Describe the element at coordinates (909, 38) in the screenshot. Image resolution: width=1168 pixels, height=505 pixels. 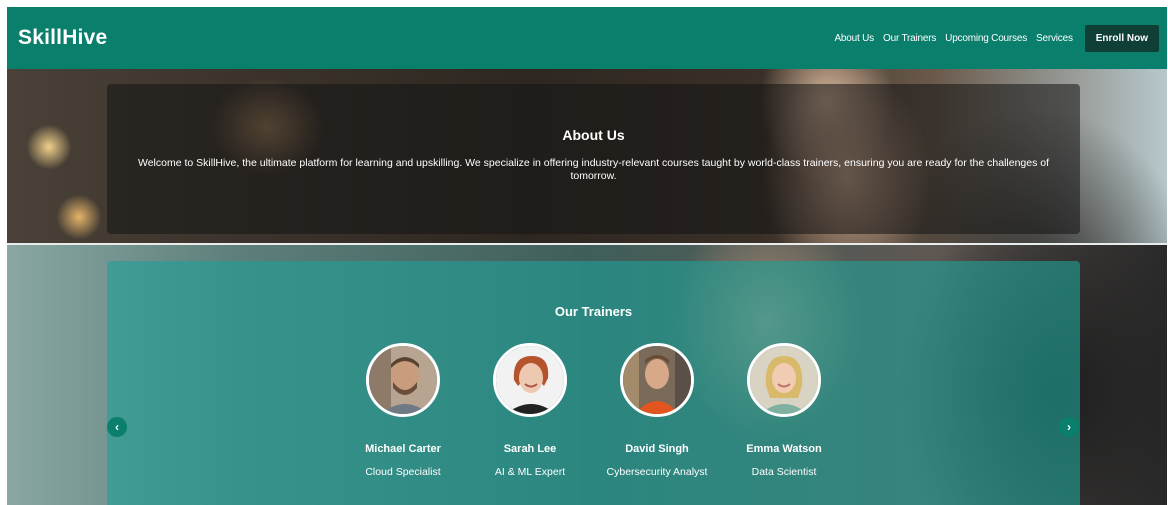
I see `nav-link-trainers: Our Trainers` at that location.